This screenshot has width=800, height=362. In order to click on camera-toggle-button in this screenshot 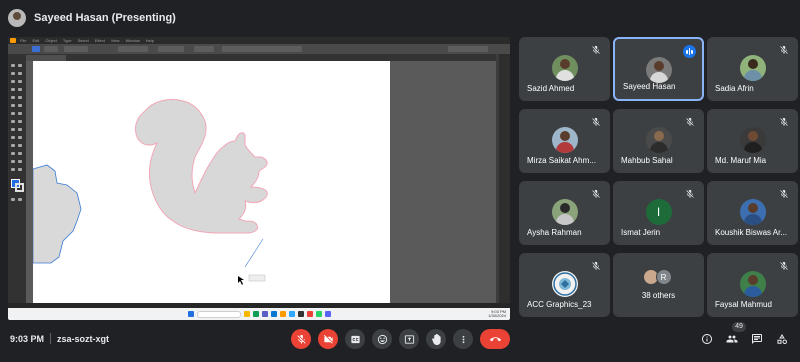, I will do `click(328, 339)`.